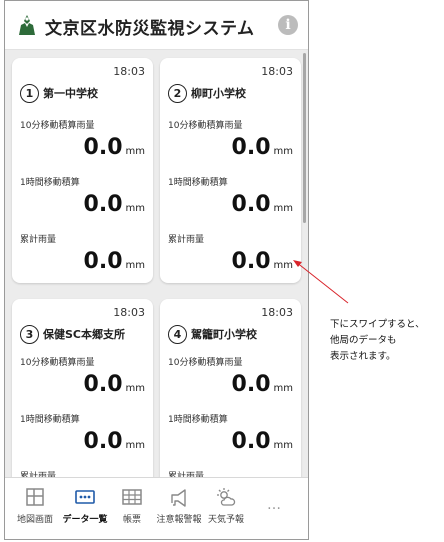  What do you see at coordinates (34, 520) in the screenshot?
I see `tab-label: 地図画面` at bounding box center [34, 520].